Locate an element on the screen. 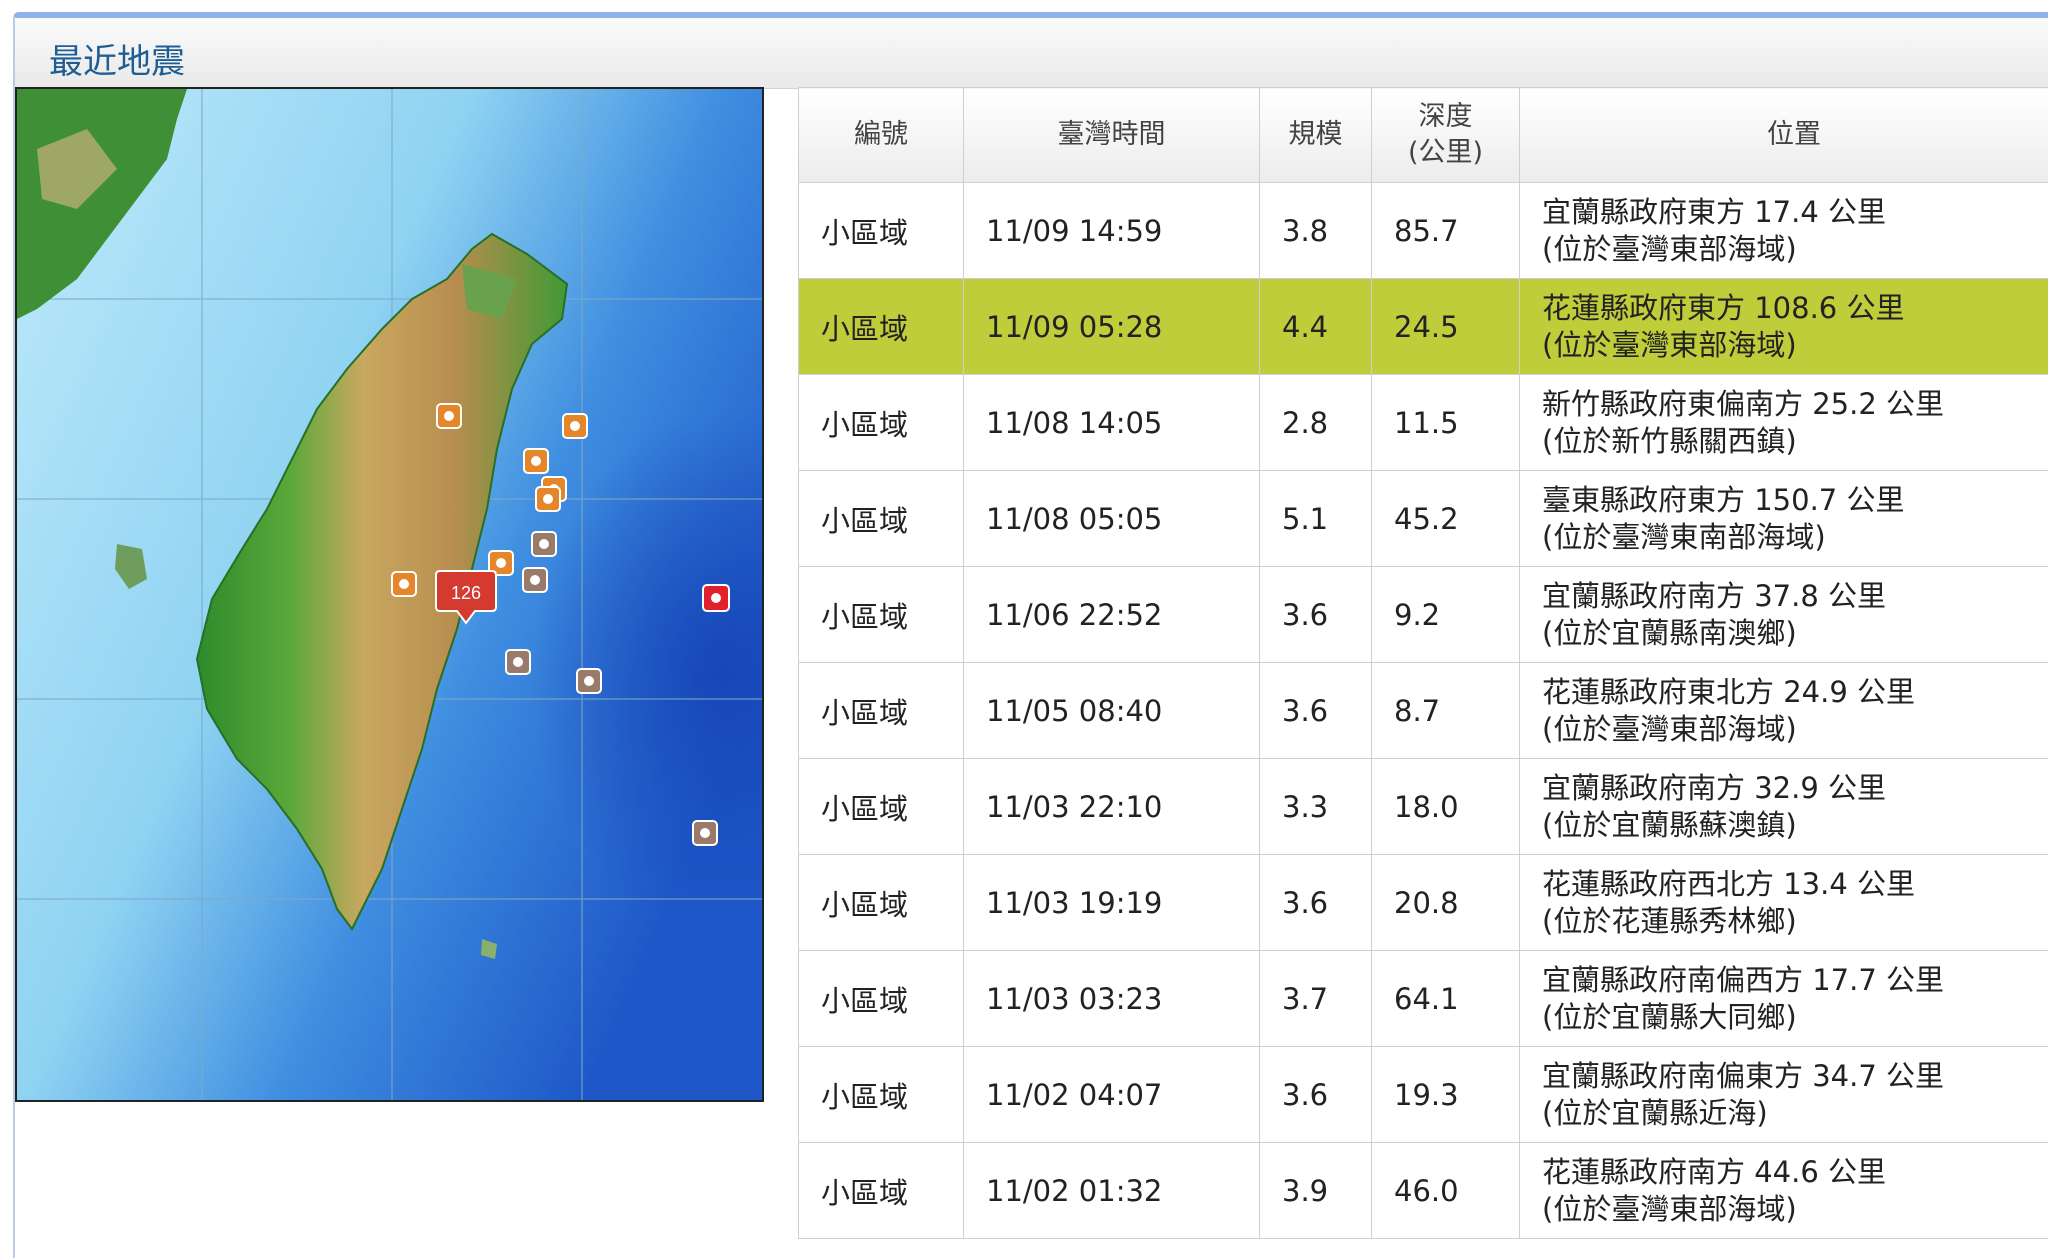 The image size is (2048, 1258). location-description: 宜蘭縣政府南方 32.9 公里 is located at coordinates (1795, 788).